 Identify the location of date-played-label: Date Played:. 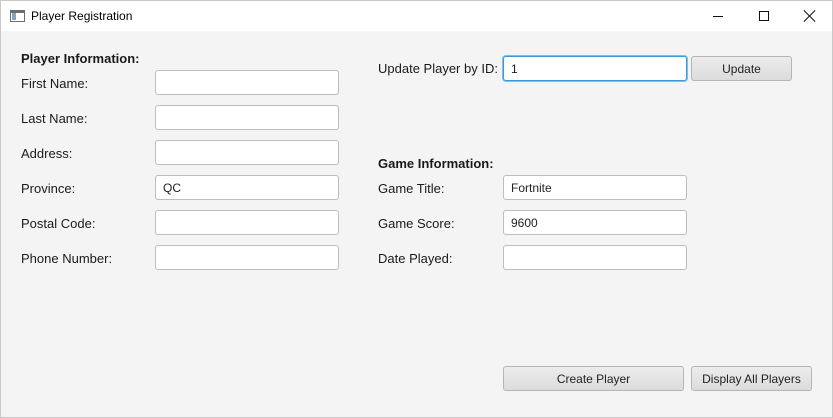
(415, 258).